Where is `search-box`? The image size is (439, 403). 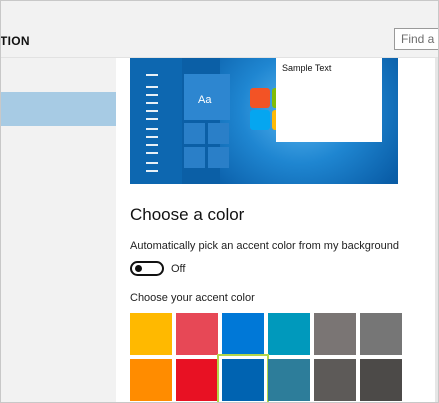 search-box is located at coordinates (416, 39).